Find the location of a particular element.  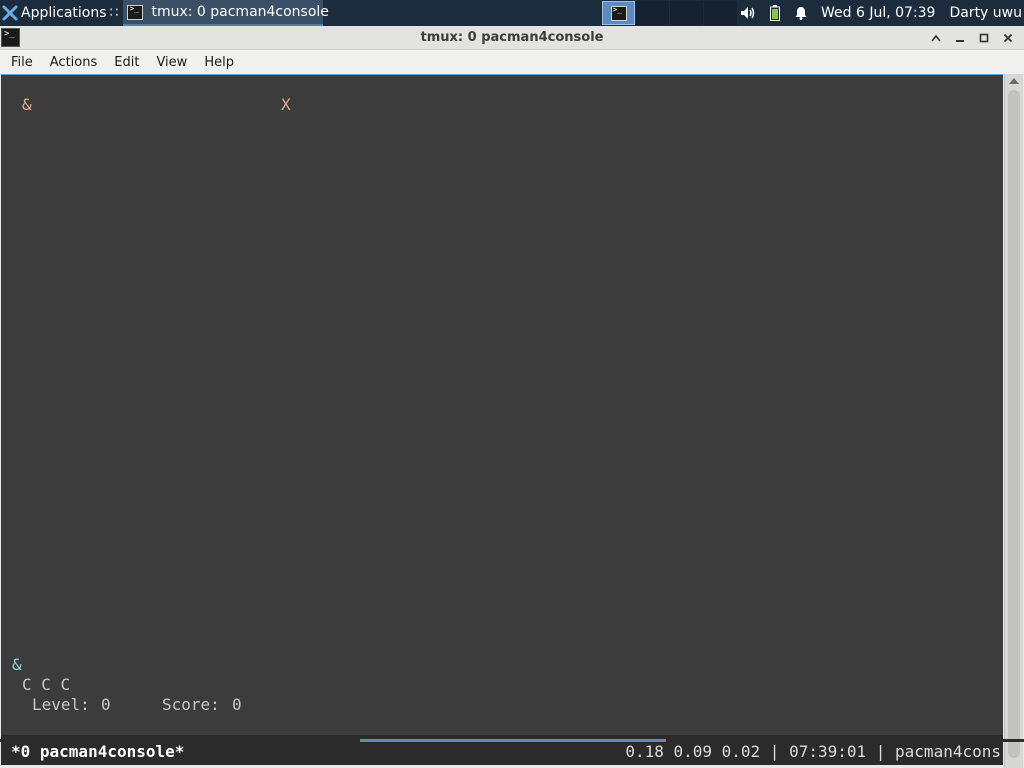

taskbar-window-button: tmux: 0 pacman4console is located at coordinates (226, 13).